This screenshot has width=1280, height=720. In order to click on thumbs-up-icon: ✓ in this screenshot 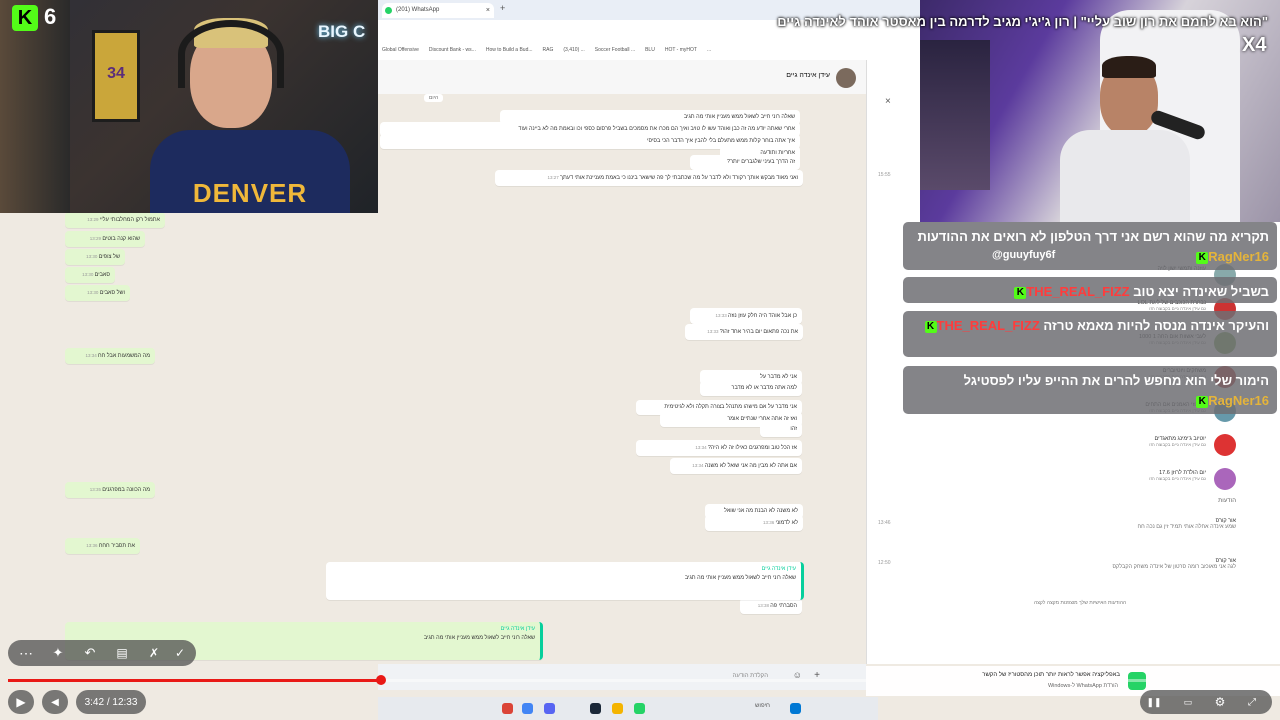, I will do `click(180, 653)`.